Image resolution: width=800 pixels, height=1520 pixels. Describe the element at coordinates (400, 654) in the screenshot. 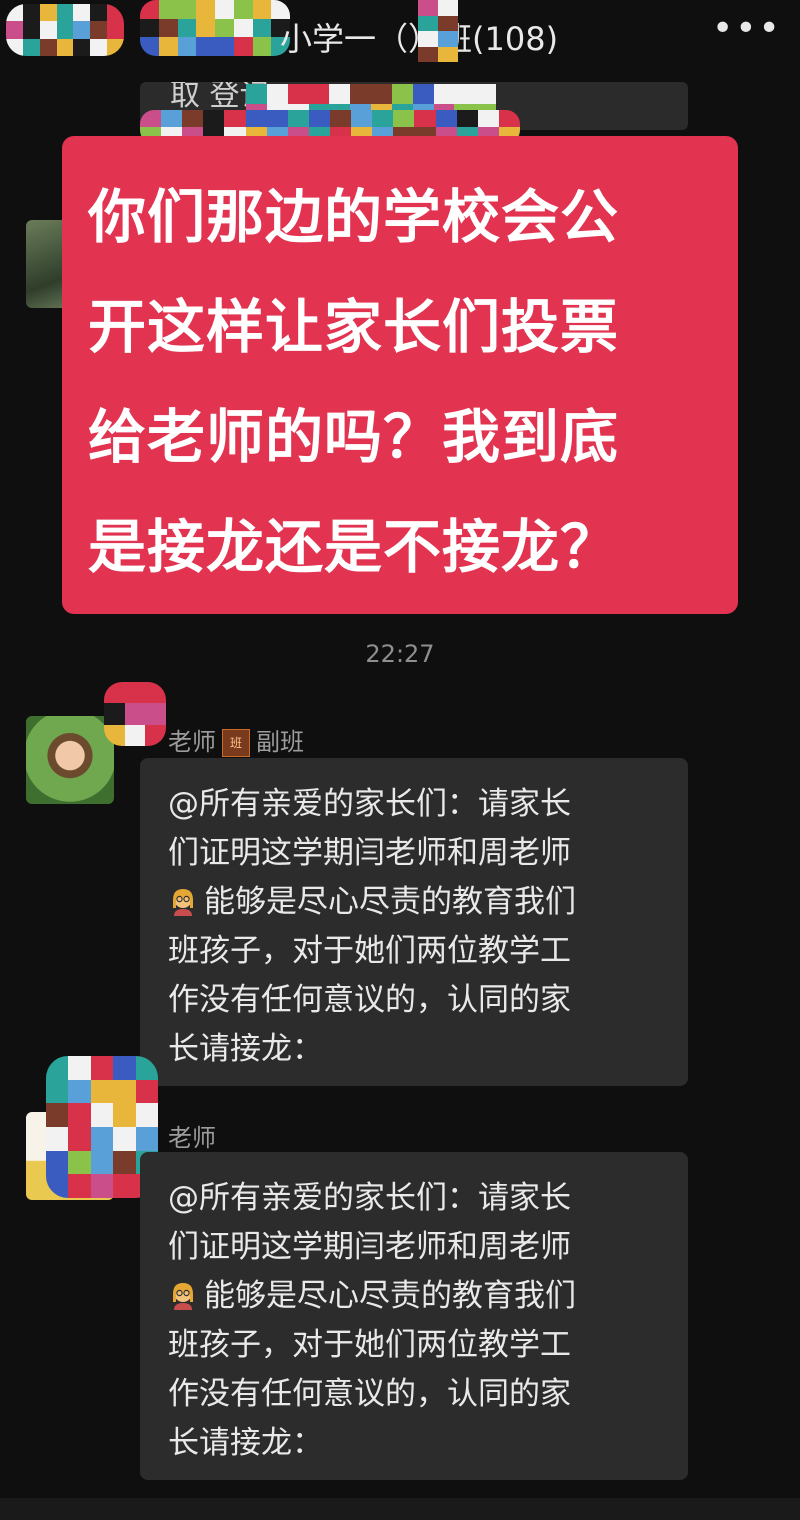

I see `message-timestamp: 22:27` at that location.